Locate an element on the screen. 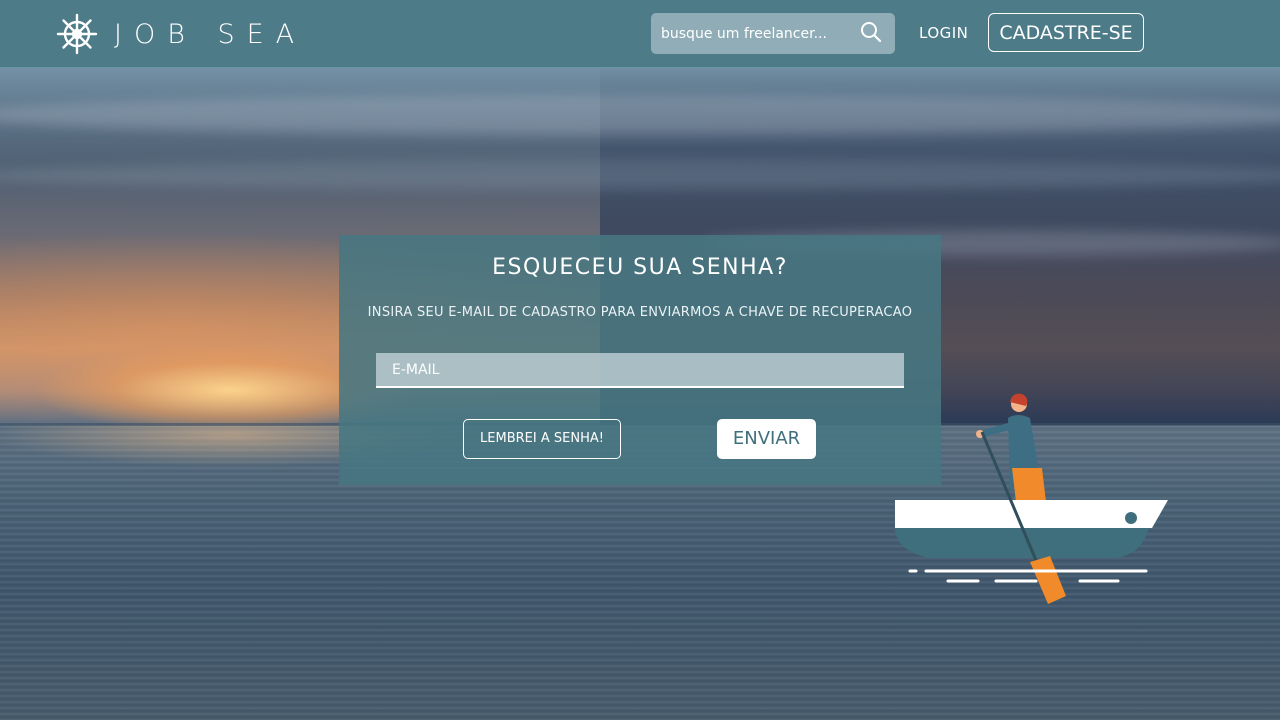 Image resolution: width=1280 pixels, height=720 pixels. remembered-password-button: LEMBREI A SENHA! is located at coordinates (542, 439).